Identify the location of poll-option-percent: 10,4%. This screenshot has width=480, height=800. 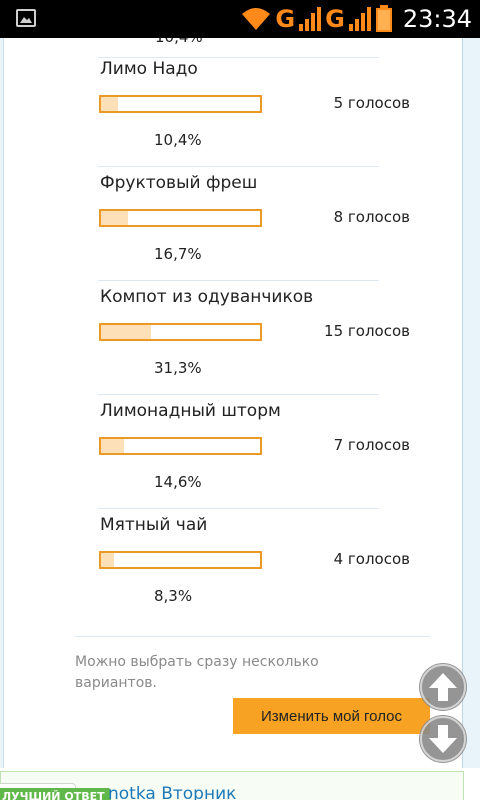
(178, 140).